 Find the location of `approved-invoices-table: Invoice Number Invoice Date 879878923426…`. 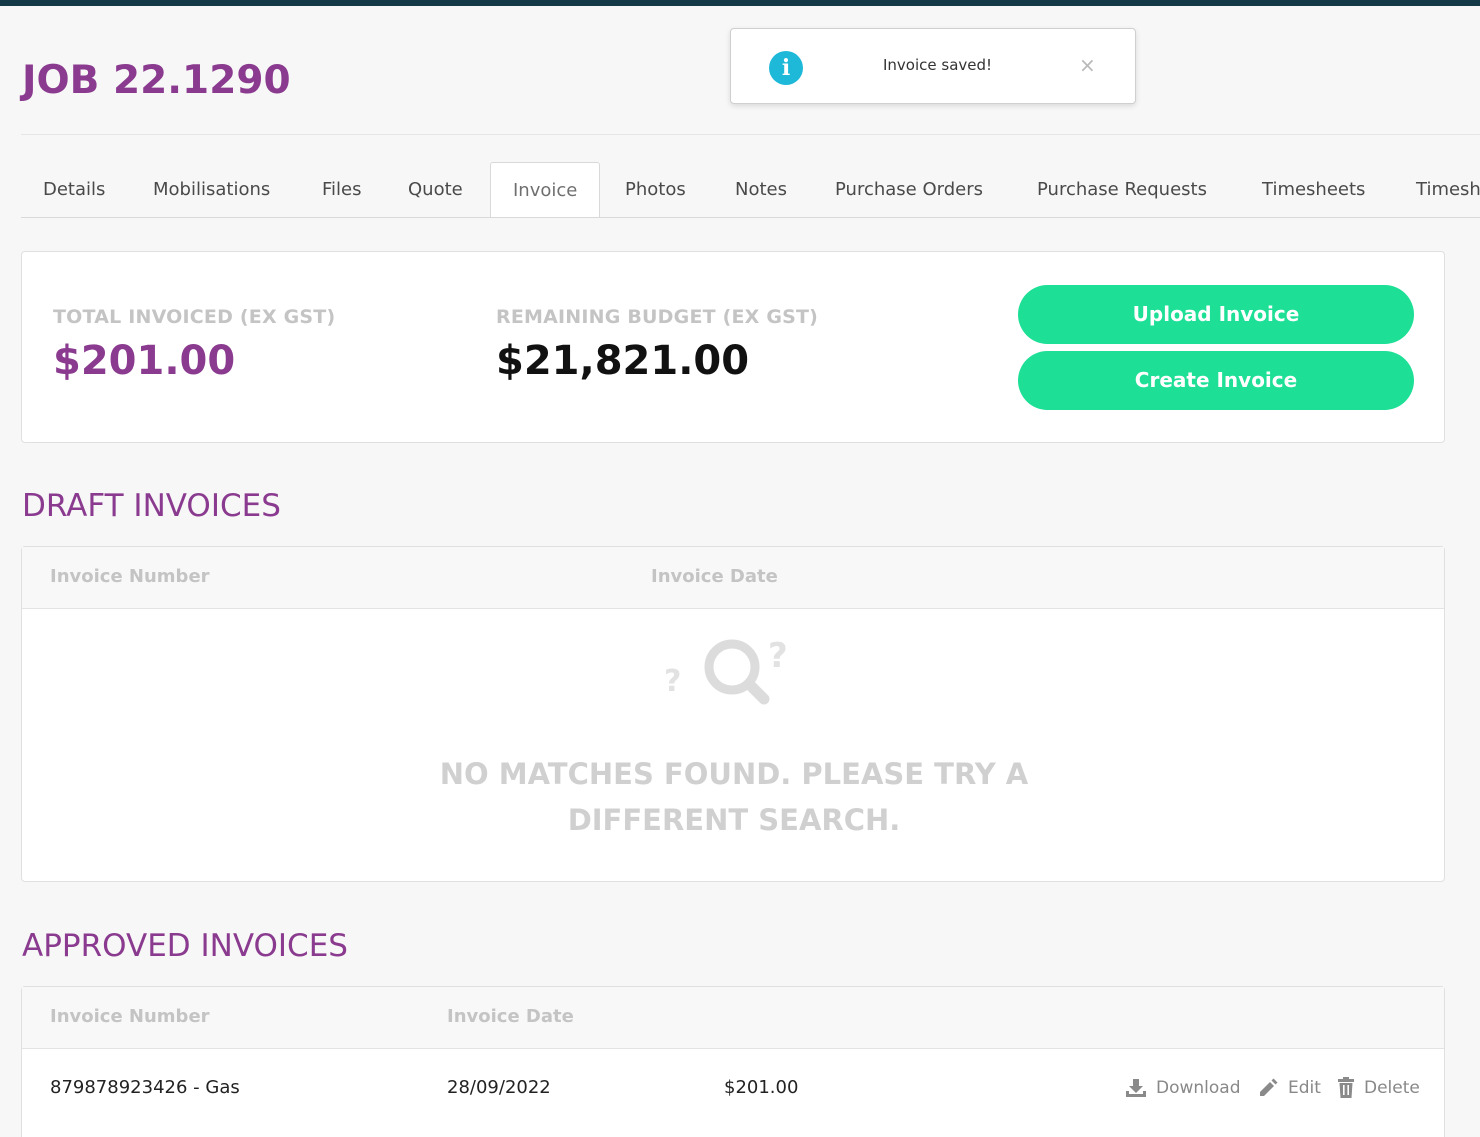

approved-invoices-table: Invoice Number Invoice Date 879878923426… is located at coordinates (733, 1061).